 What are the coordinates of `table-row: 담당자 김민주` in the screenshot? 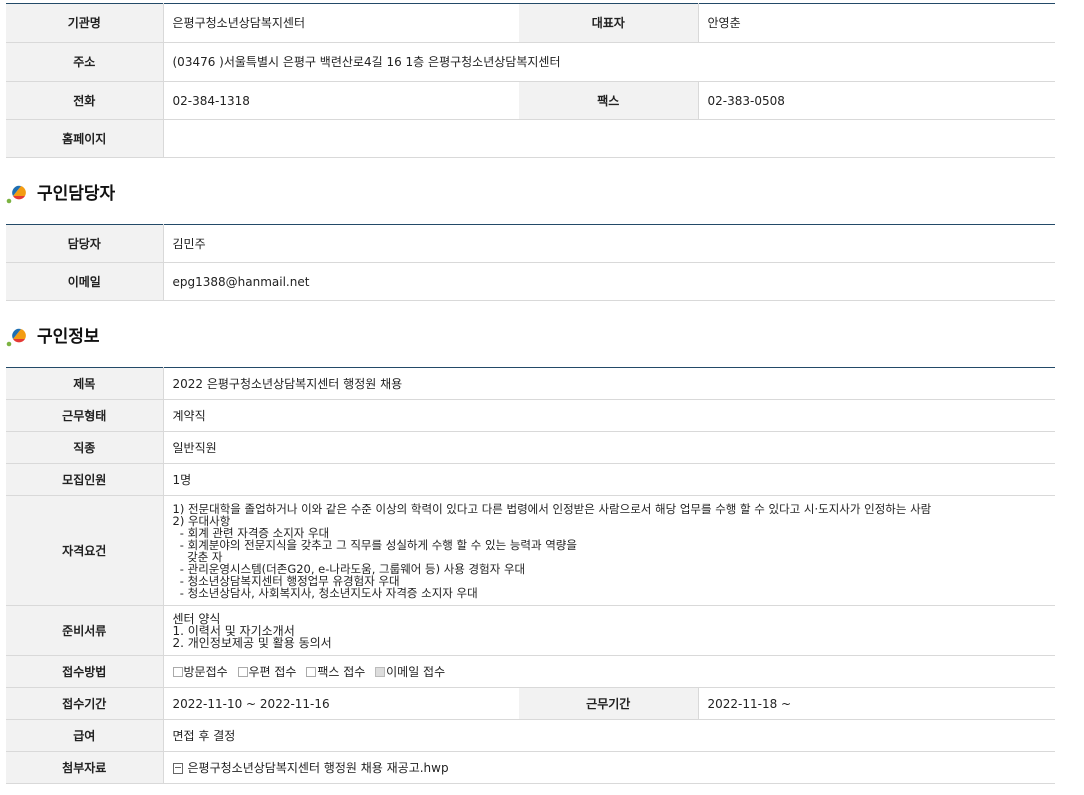 It's located at (530, 243).